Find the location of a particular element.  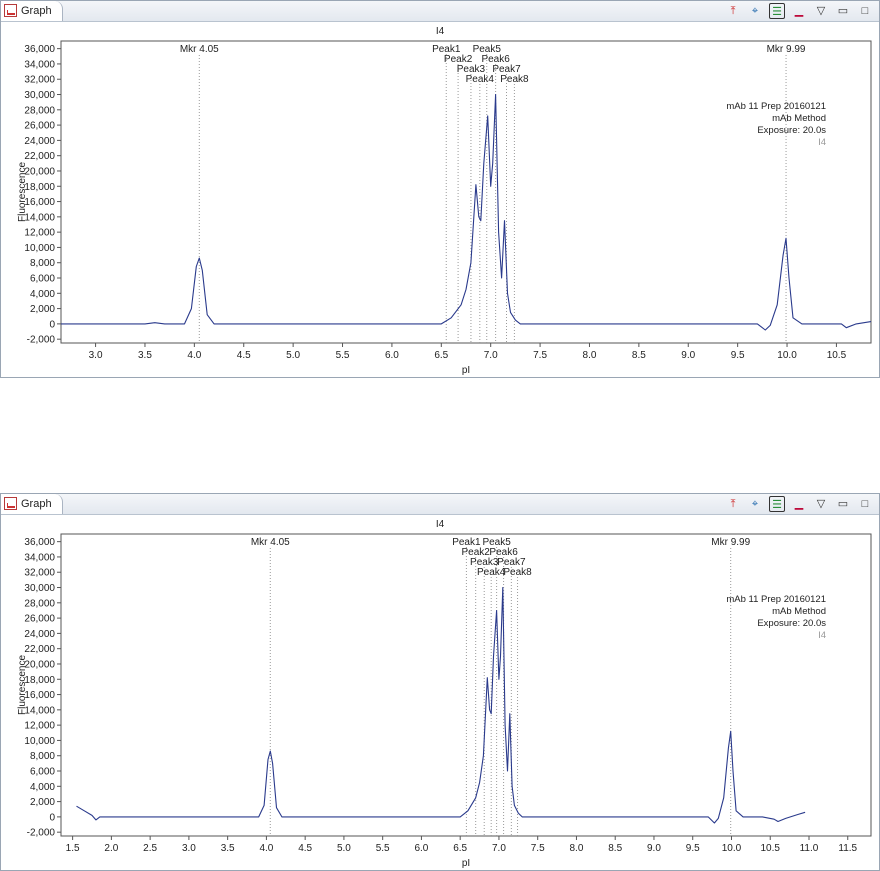

x-tick-label: 4.5 is located at coordinates (305, 848).